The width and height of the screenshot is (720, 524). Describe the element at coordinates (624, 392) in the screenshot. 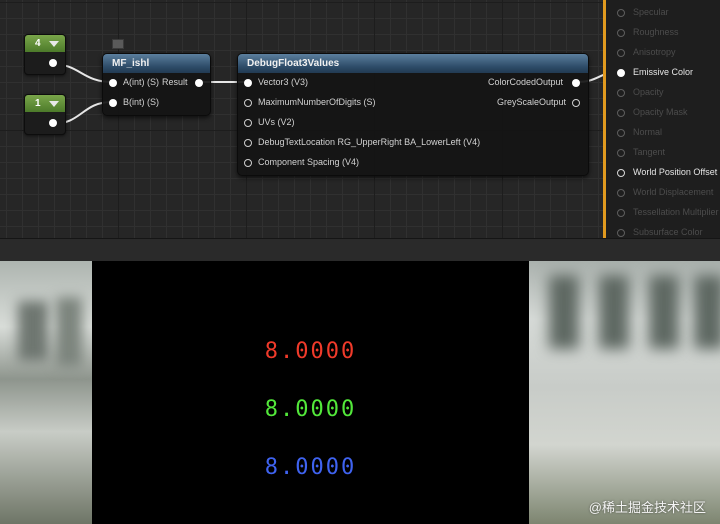

I see `background-blur-right` at that location.